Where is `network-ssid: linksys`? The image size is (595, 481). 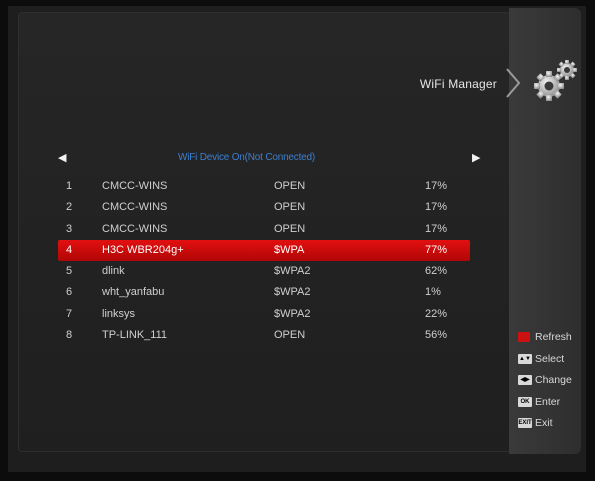 network-ssid: linksys is located at coordinates (119, 313).